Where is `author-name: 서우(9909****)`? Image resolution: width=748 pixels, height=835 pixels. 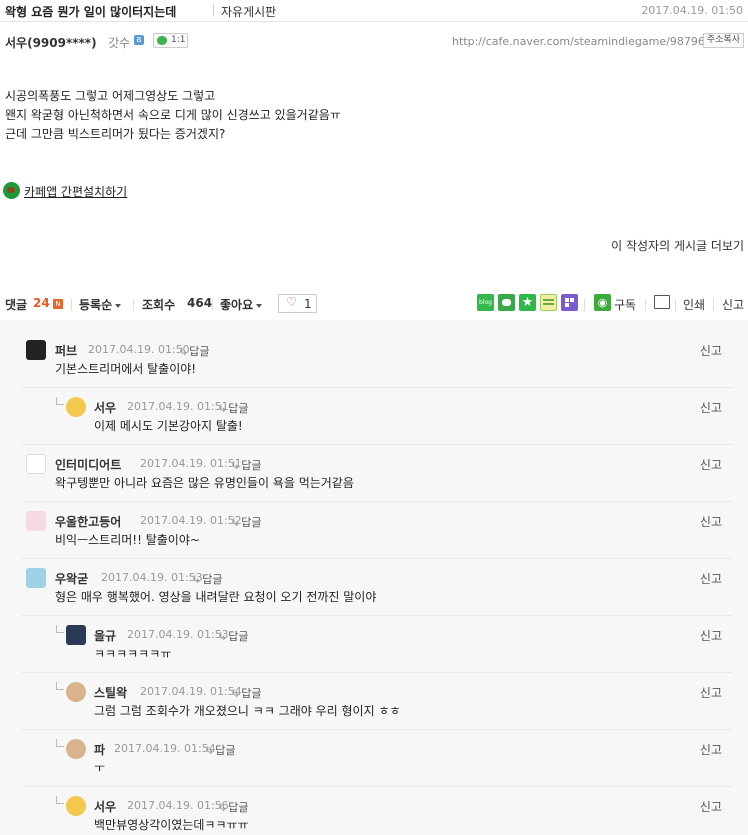
author-name: 서우(9909****) is located at coordinates (51, 42).